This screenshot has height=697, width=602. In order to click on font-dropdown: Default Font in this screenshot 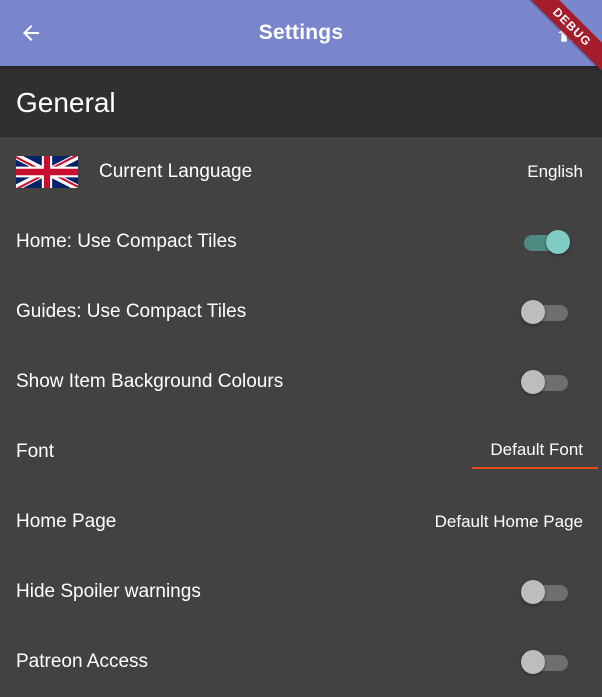, I will do `click(535, 452)`.